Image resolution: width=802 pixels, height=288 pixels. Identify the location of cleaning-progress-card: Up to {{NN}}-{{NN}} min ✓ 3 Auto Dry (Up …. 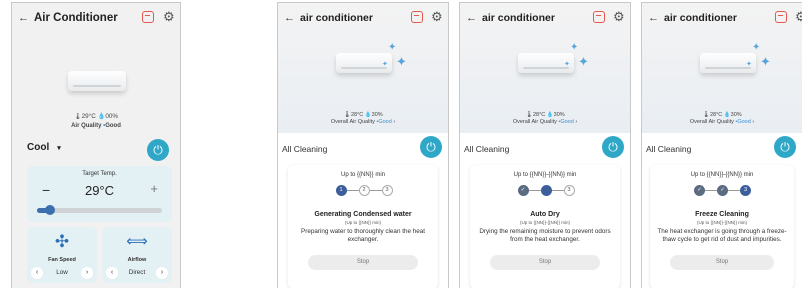
(545, 226).